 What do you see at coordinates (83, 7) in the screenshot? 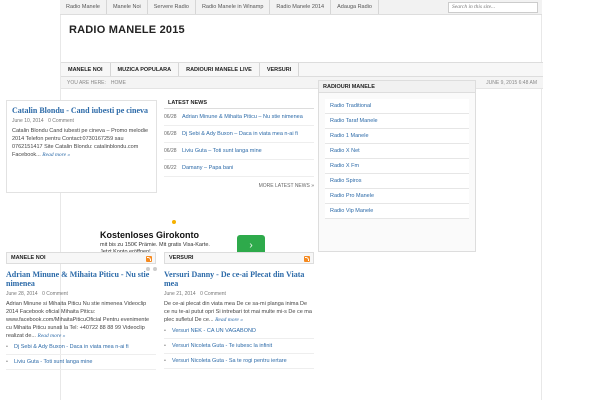
I see `top-nav-radio-manele: Radio Manele` at bounding box center [83, 7].